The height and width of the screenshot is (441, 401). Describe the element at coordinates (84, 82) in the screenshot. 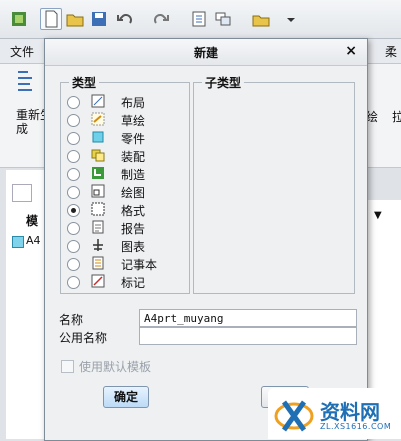

I see `type-group-label: 类型` at that location.